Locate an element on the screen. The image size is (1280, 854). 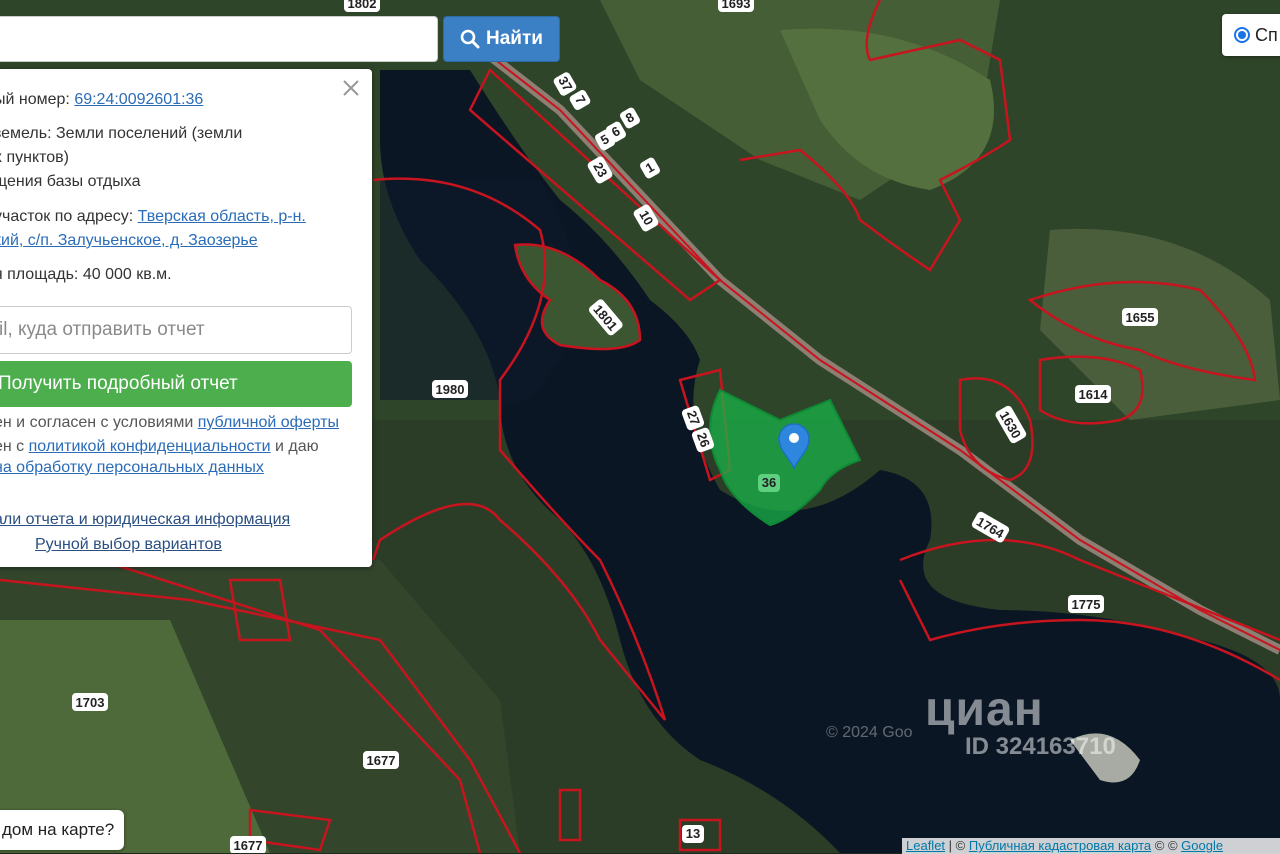
parcel-label: 1980 is located at coordinates (450, 389).